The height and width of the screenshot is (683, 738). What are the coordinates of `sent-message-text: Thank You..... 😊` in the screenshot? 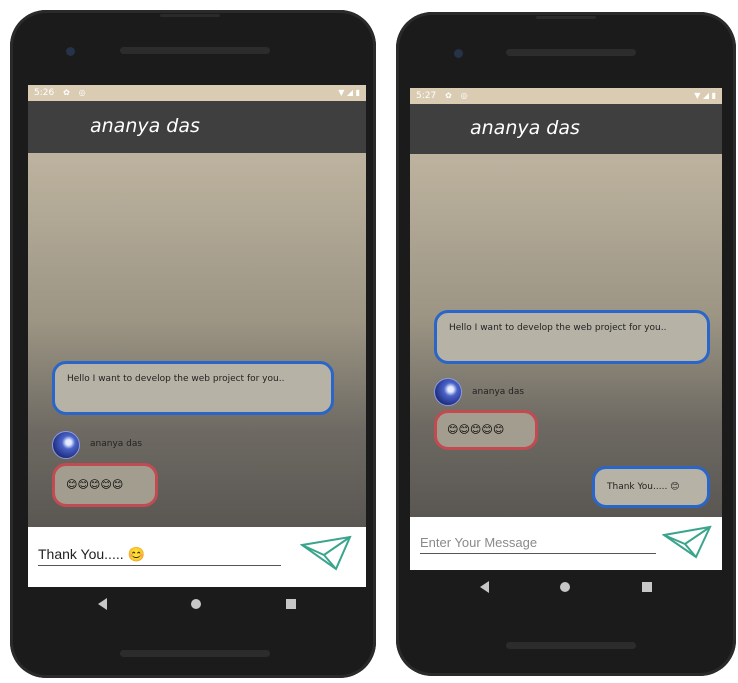 It's located at (643, 487).